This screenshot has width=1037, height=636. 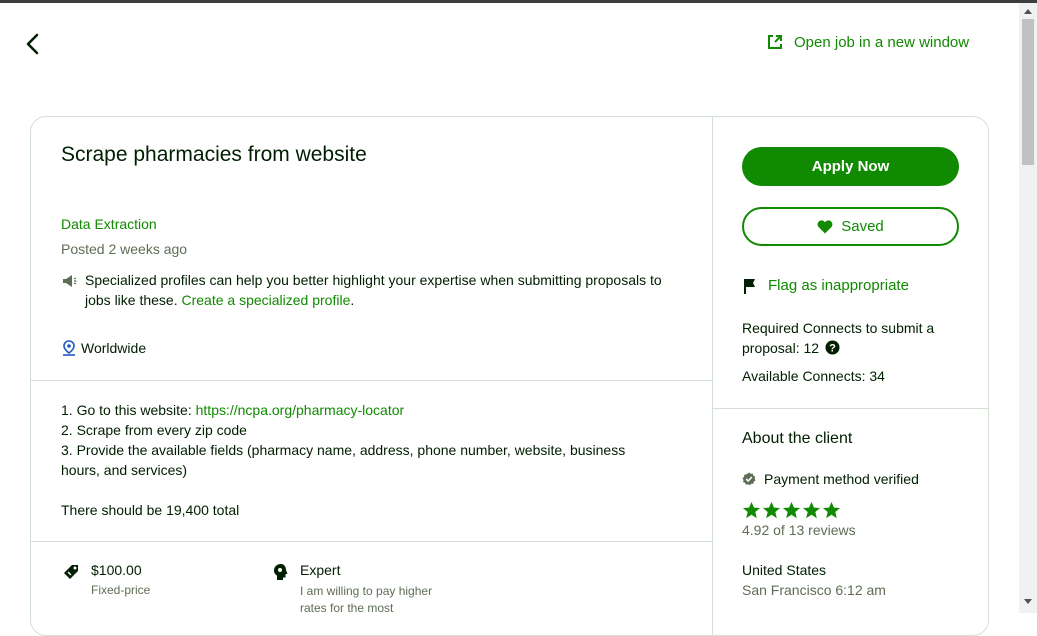 I want to click on client-reviews: 4.92 of 13 reviews, so click(x=799, y=530).